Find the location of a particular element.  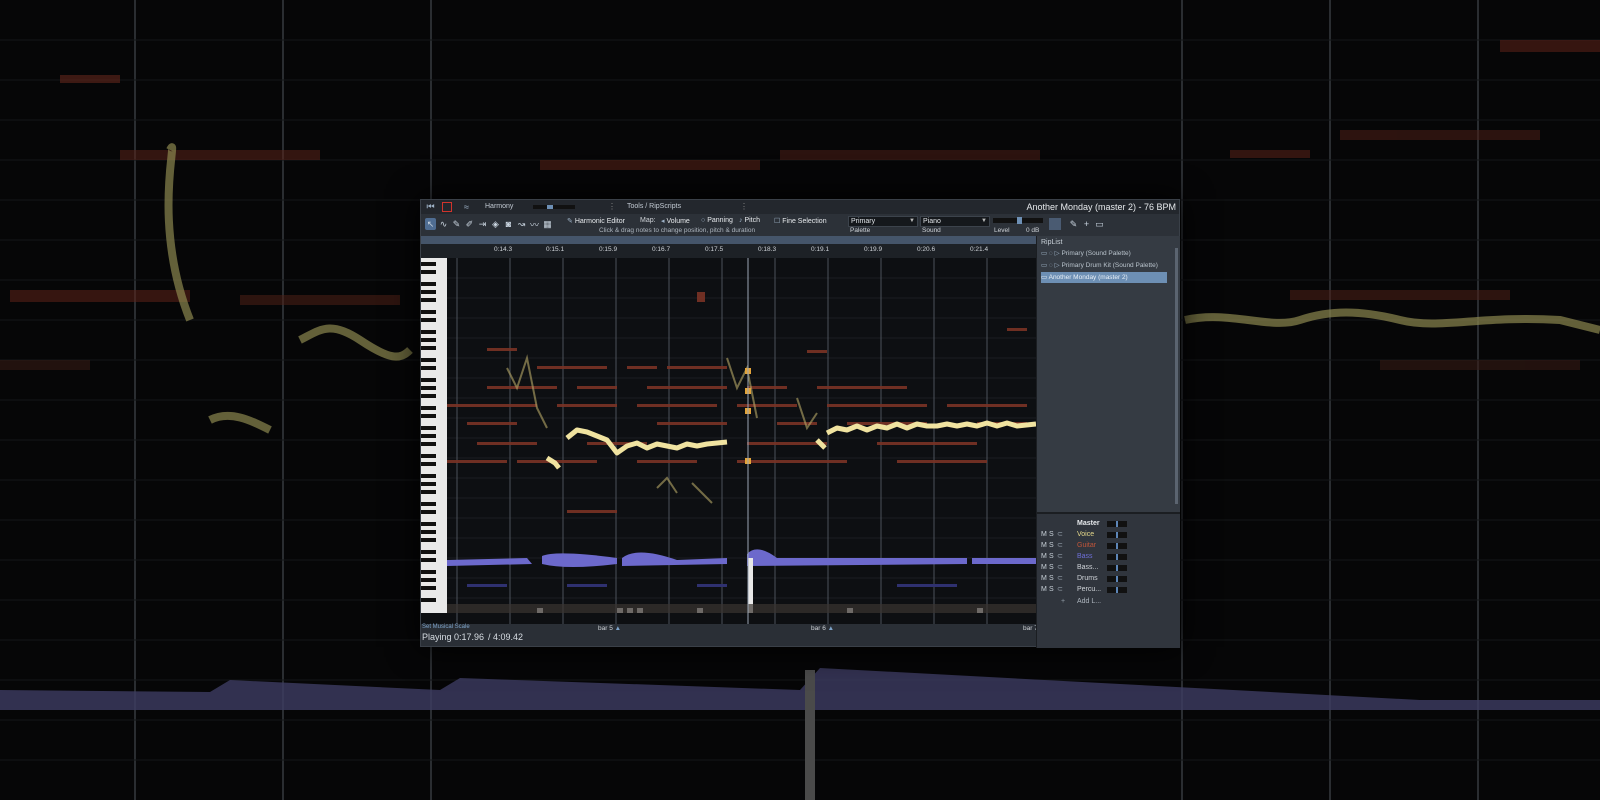

riplist-scrollbar is located at coordinates (1176, 376).